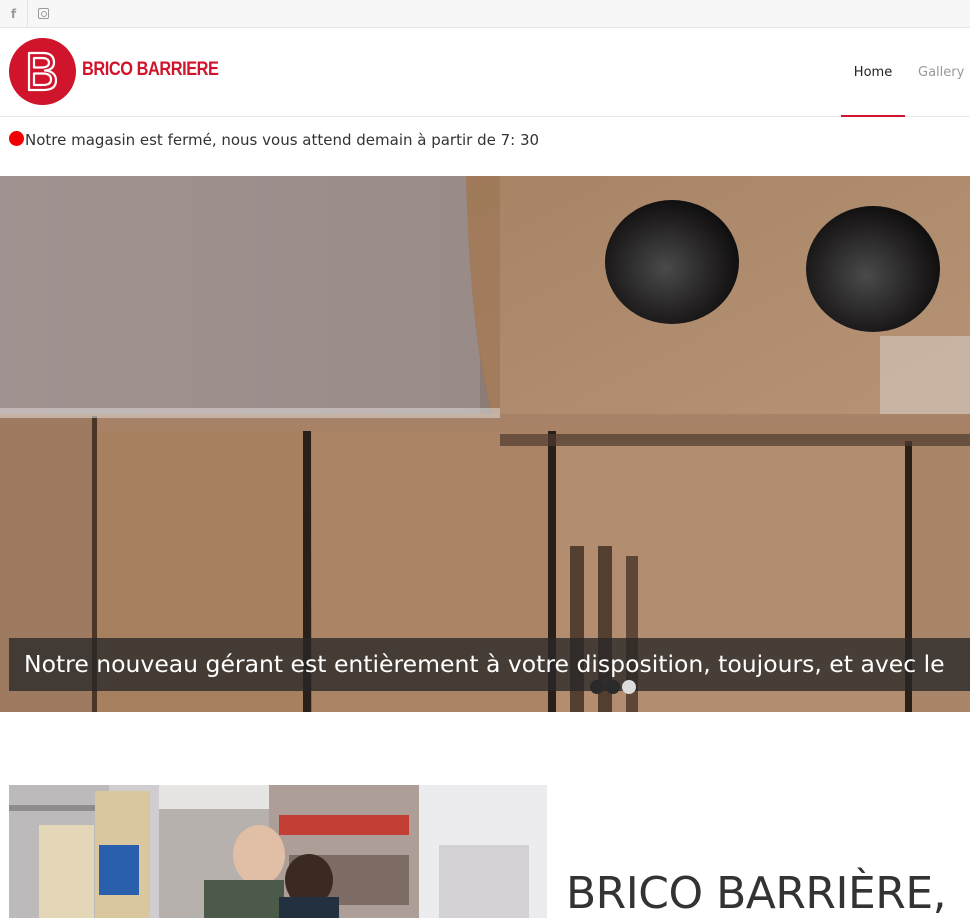 This screenshot has width=970, height=918. What do you see at coordinates (16, 138) in the screenshot?
I see `closed-status-dot-icon` at bounding box center [16, 138].